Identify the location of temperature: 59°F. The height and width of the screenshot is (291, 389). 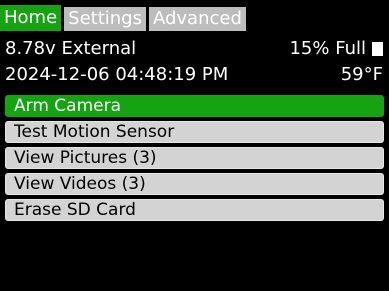
(362, 75).